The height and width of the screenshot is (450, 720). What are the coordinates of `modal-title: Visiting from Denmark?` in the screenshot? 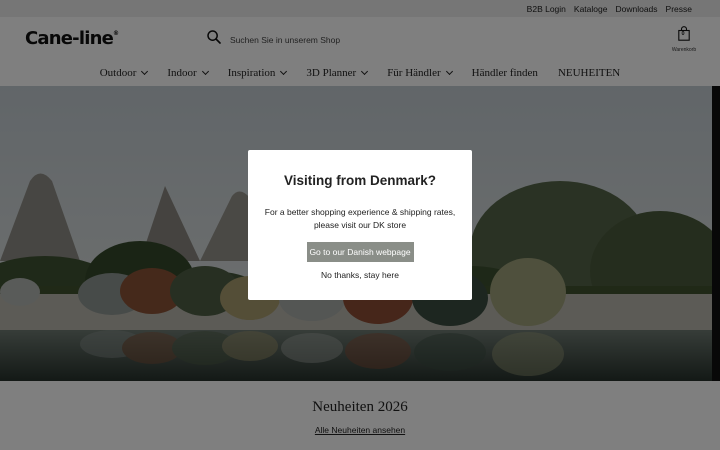 It's located at (360, 180).